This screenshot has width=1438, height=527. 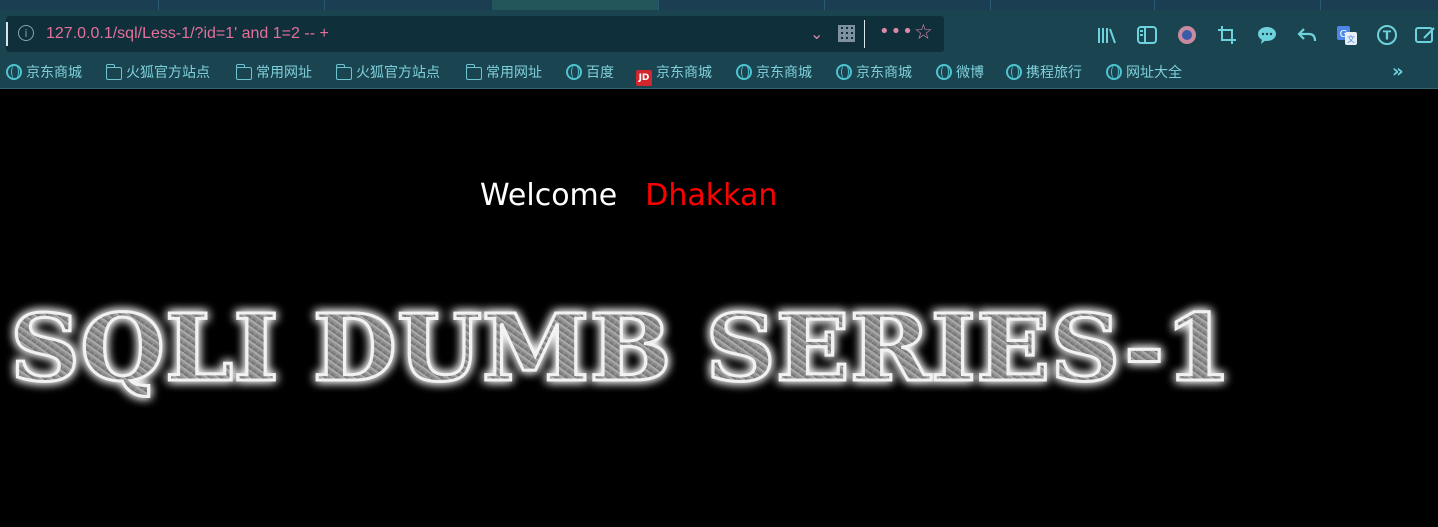 What do you see at coordinates (923, 32) in the screenshot?
I see `star-icon: ☆` at bounding box center [923, 32].